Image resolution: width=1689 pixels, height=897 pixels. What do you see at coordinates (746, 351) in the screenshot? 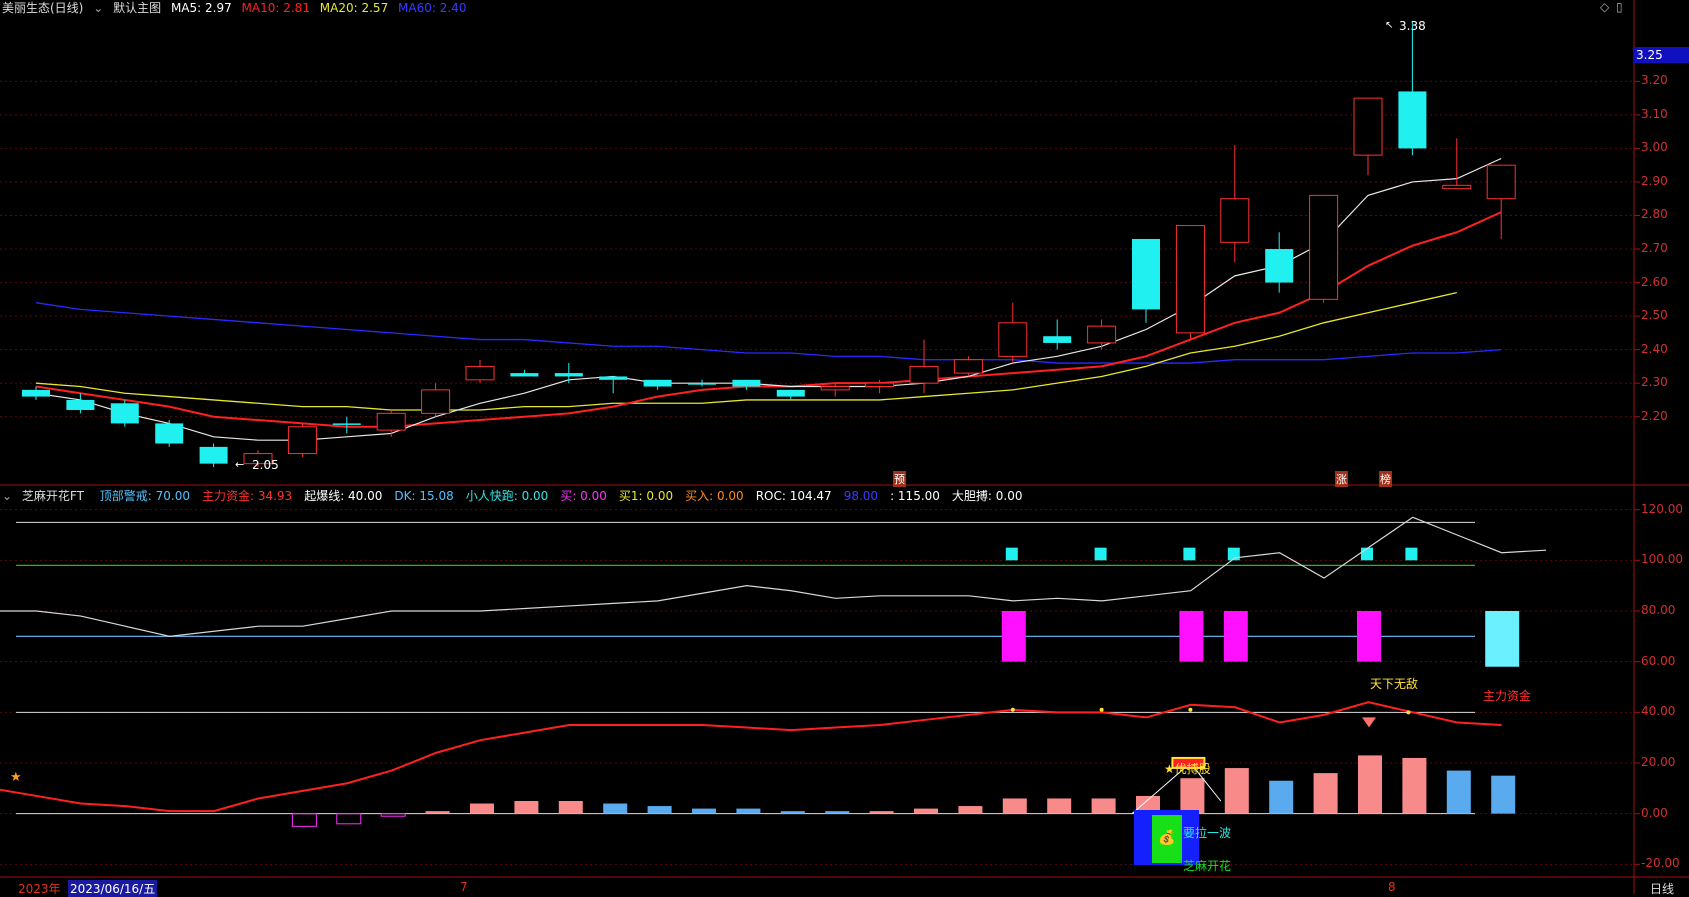
I see `ma20-line` at bounding box center [746, 351].